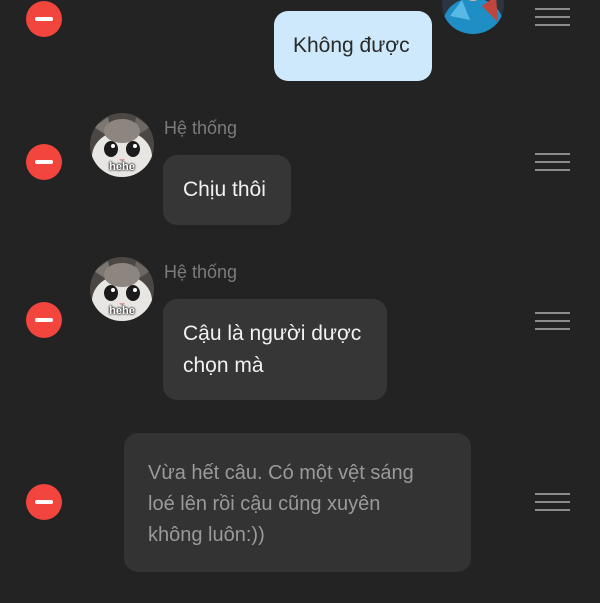 The image size is (600, 603). What do you see at coordinates (353, 46) in the screenshot?
I see `outgoing-message-bubble: Không được` at bounding box center [353, 46].